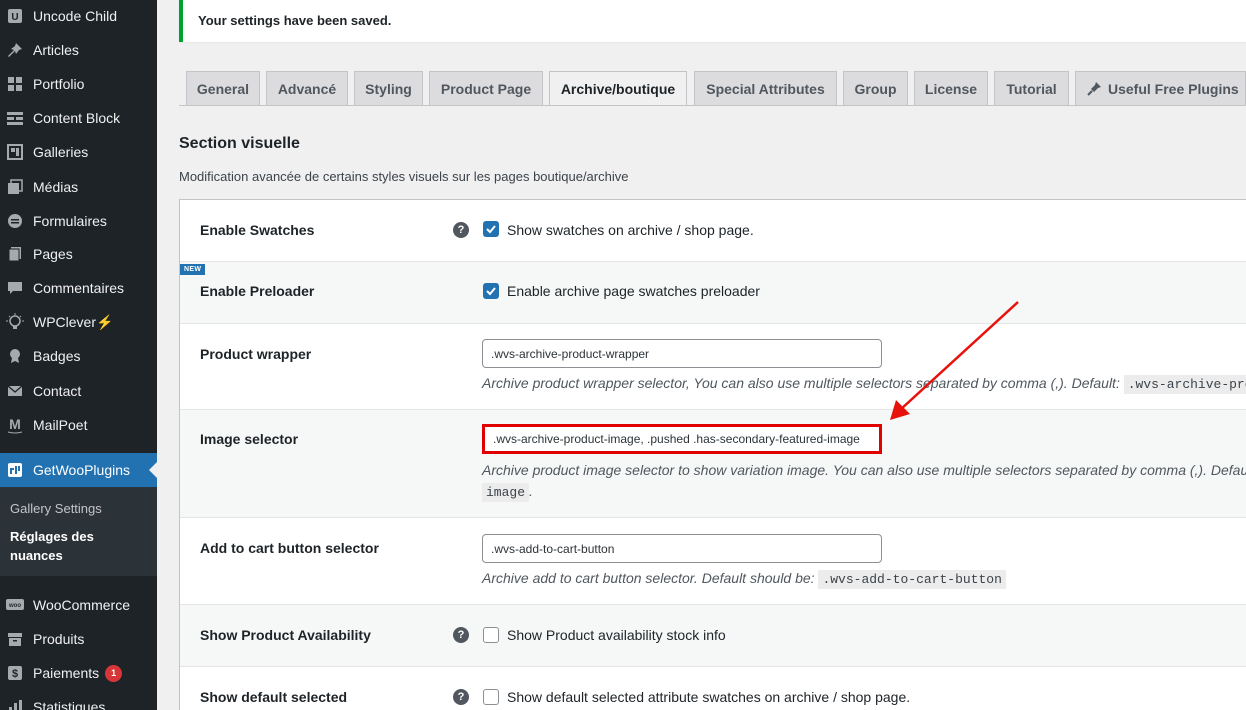 This screenshot has width=1246, height=710. I want to click on sidebar-item-getwooplugins: GetWooPlugins, so click(78, 470).